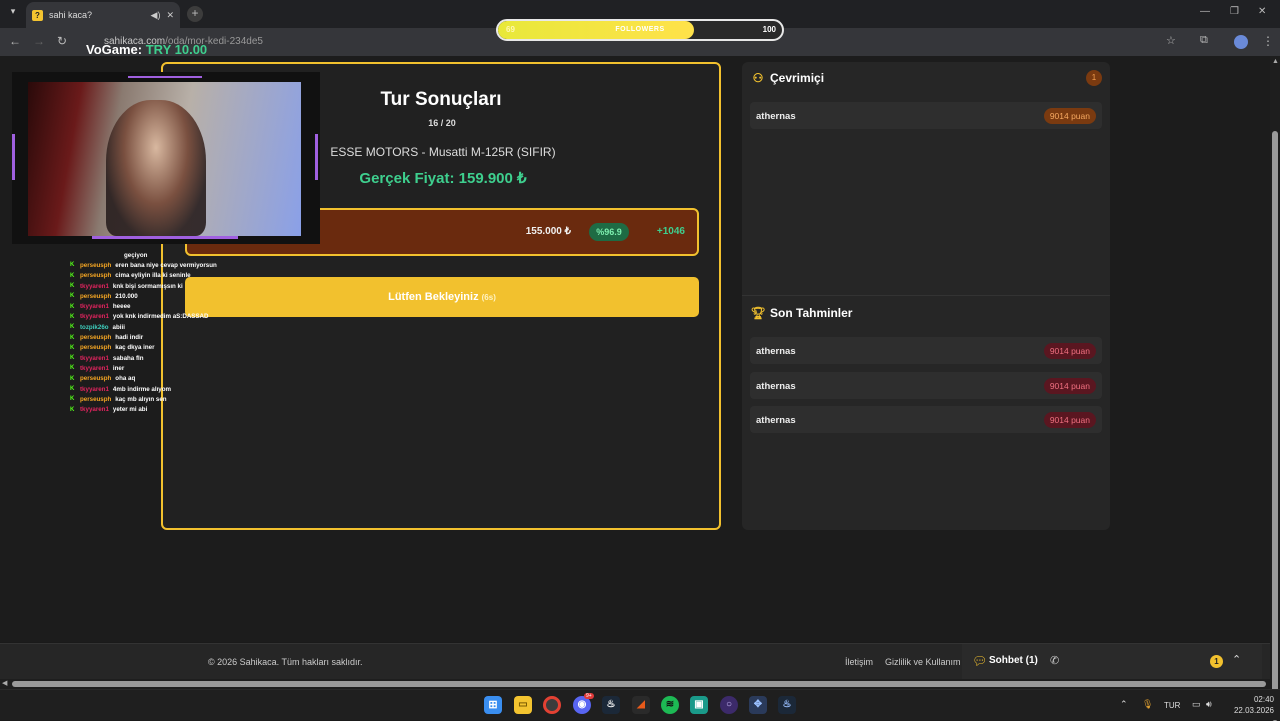 The height and width of the screenshot is (721, 1280). Describe the element at coordinates (1275, 61) in the screenshot. I see `scroll-up-icon: ▲` at that location.